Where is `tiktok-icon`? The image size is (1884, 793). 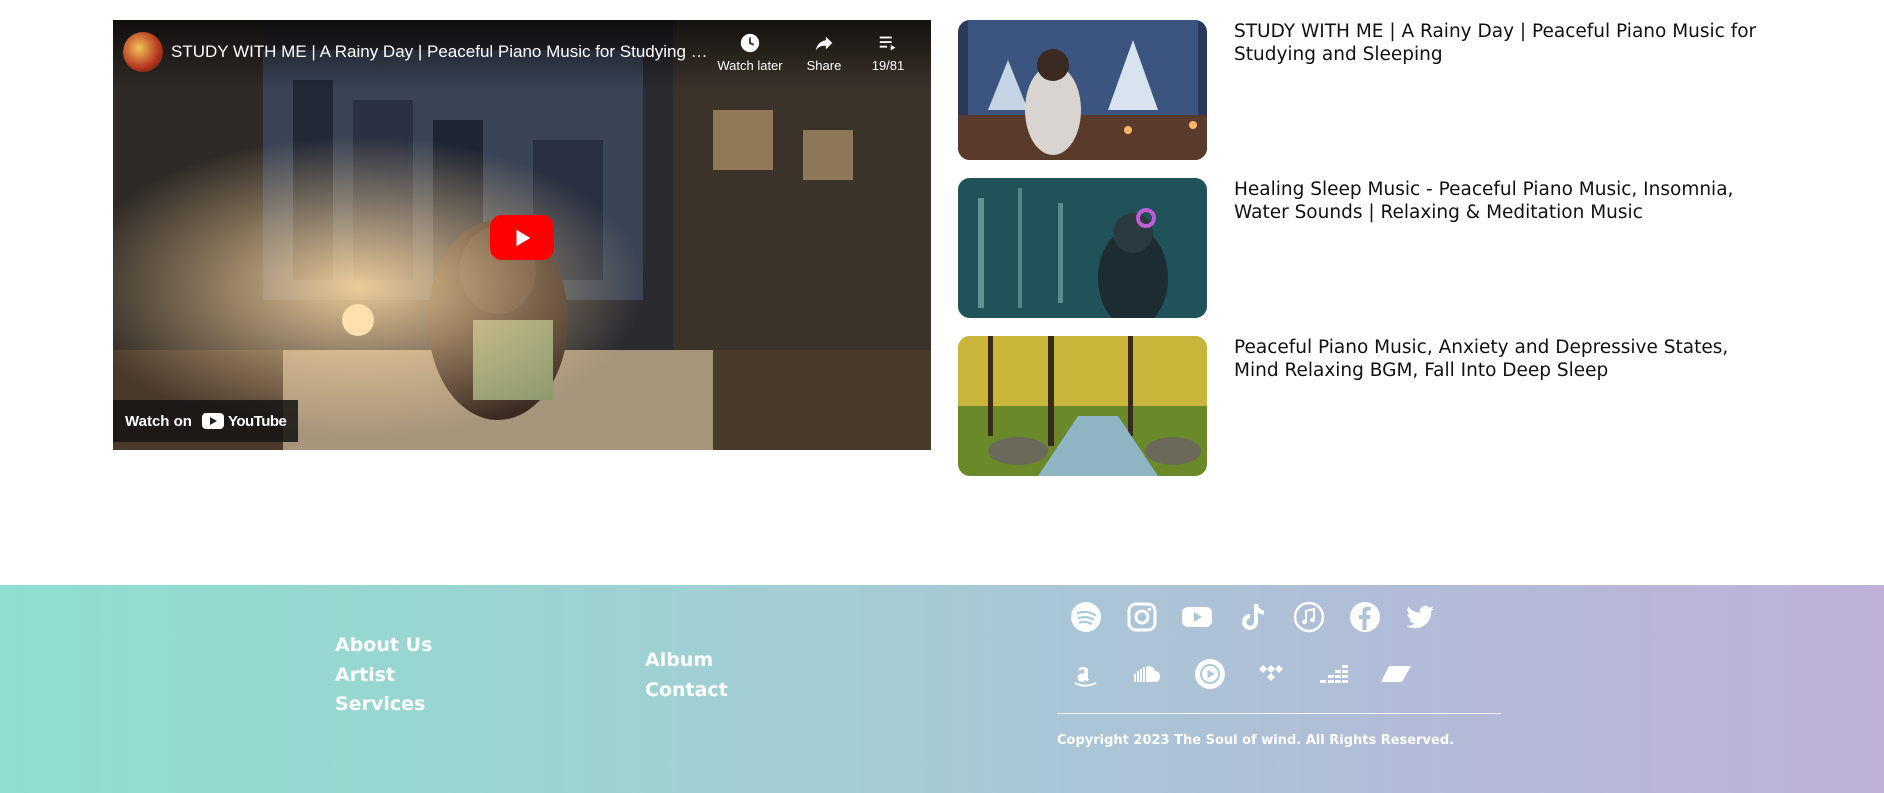
tiktok-icon is located at coordinates (1263, 617).